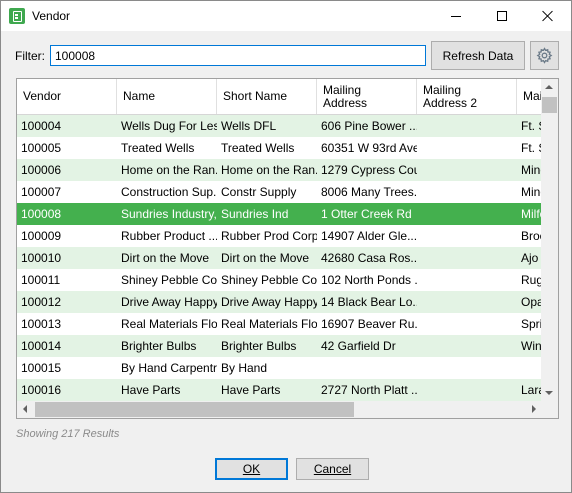  I want to click on cell-vendor: 100007, so click(41, 192).